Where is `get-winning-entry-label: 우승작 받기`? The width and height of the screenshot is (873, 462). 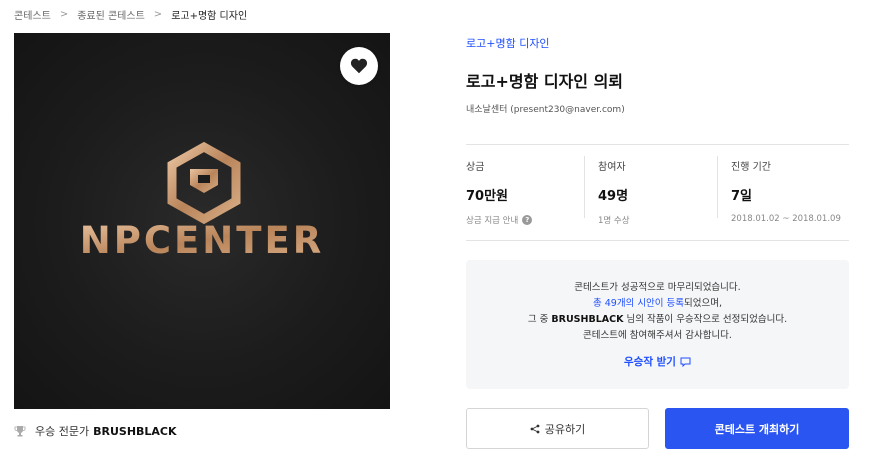 get-winning-entry-label: 우승작 받기 is located at coordinates (650, 362).